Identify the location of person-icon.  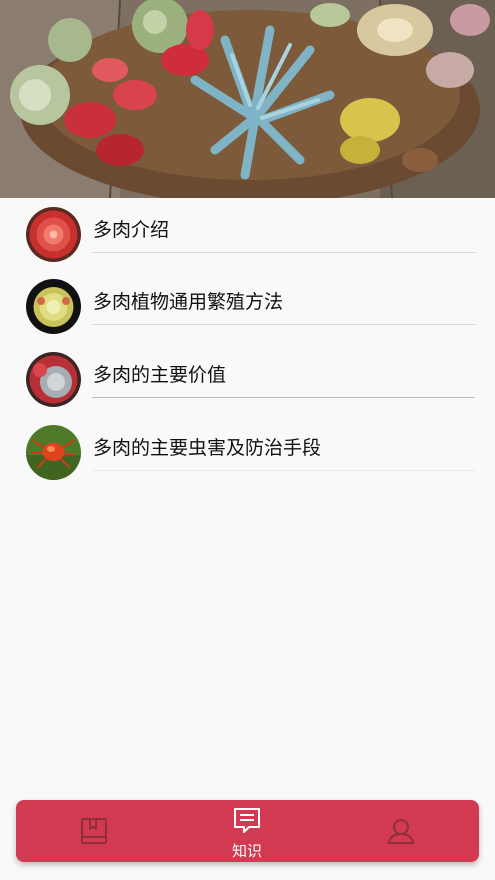
(401, 833).